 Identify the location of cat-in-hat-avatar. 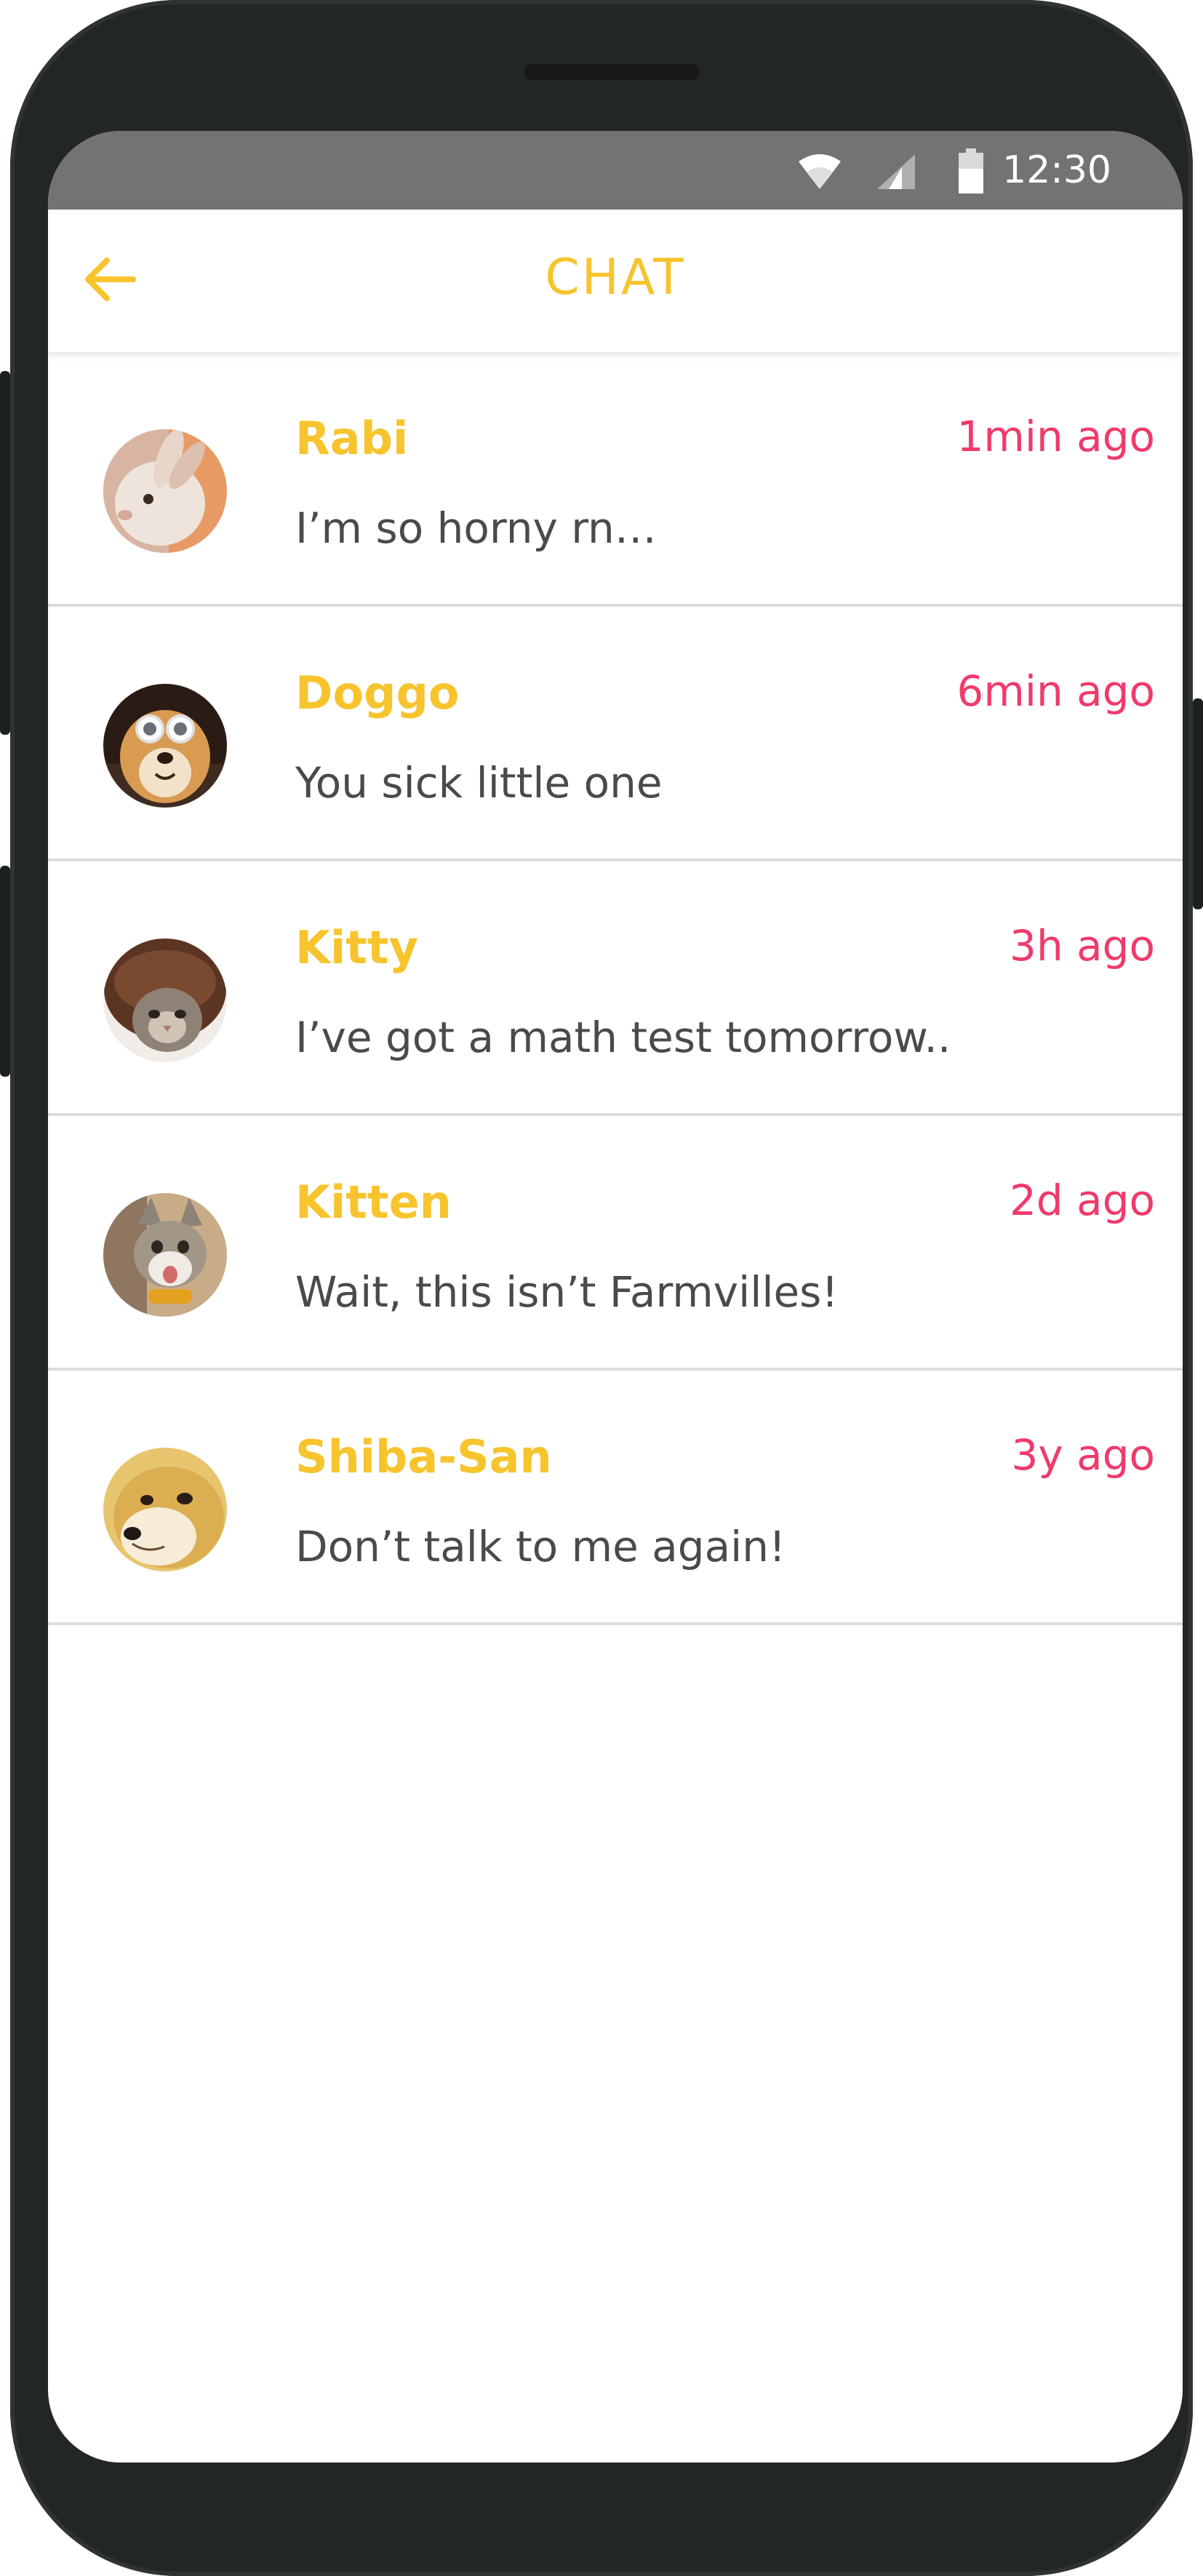
(165, 1000).